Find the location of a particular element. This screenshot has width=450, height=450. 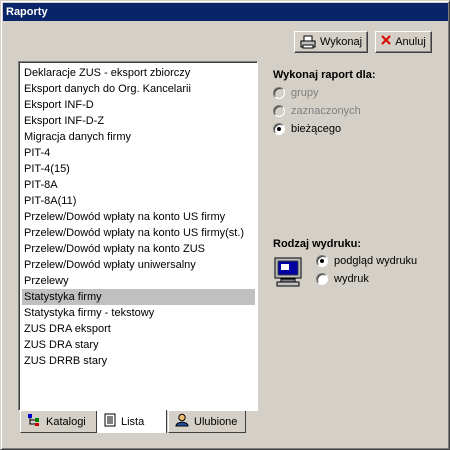

tab-favorites: Ulubione is located at coordinates (207, 422).